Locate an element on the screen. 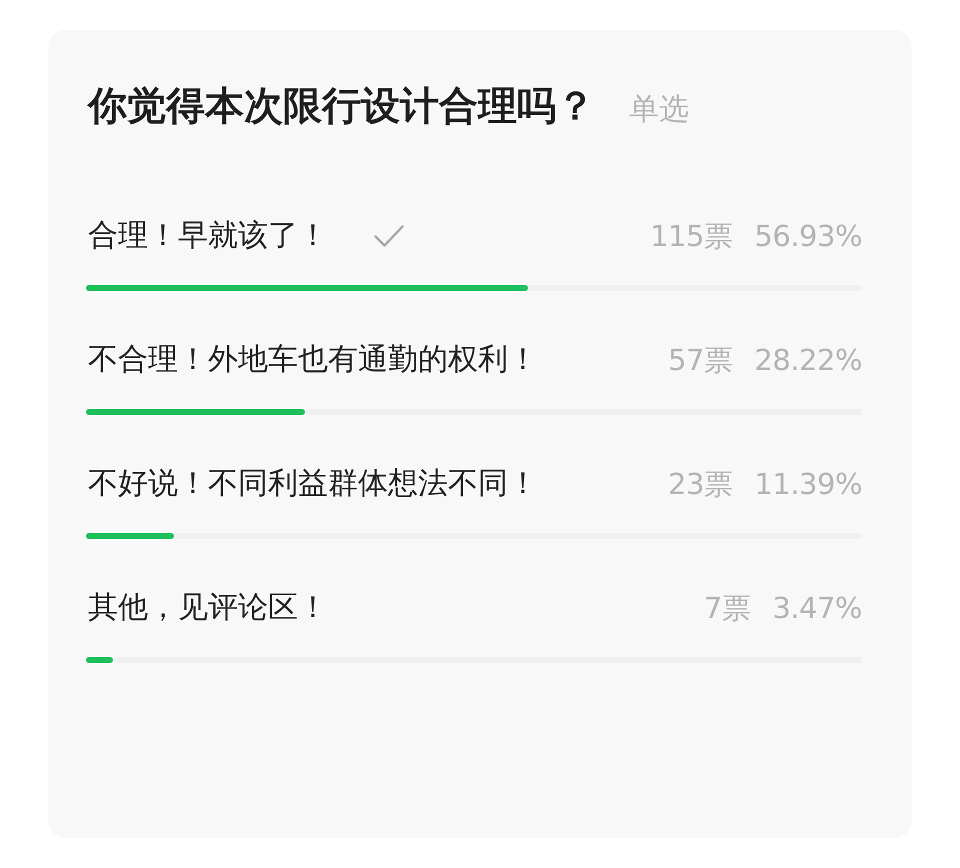  vote-count: 57票 is located at coordinates (700, 360).